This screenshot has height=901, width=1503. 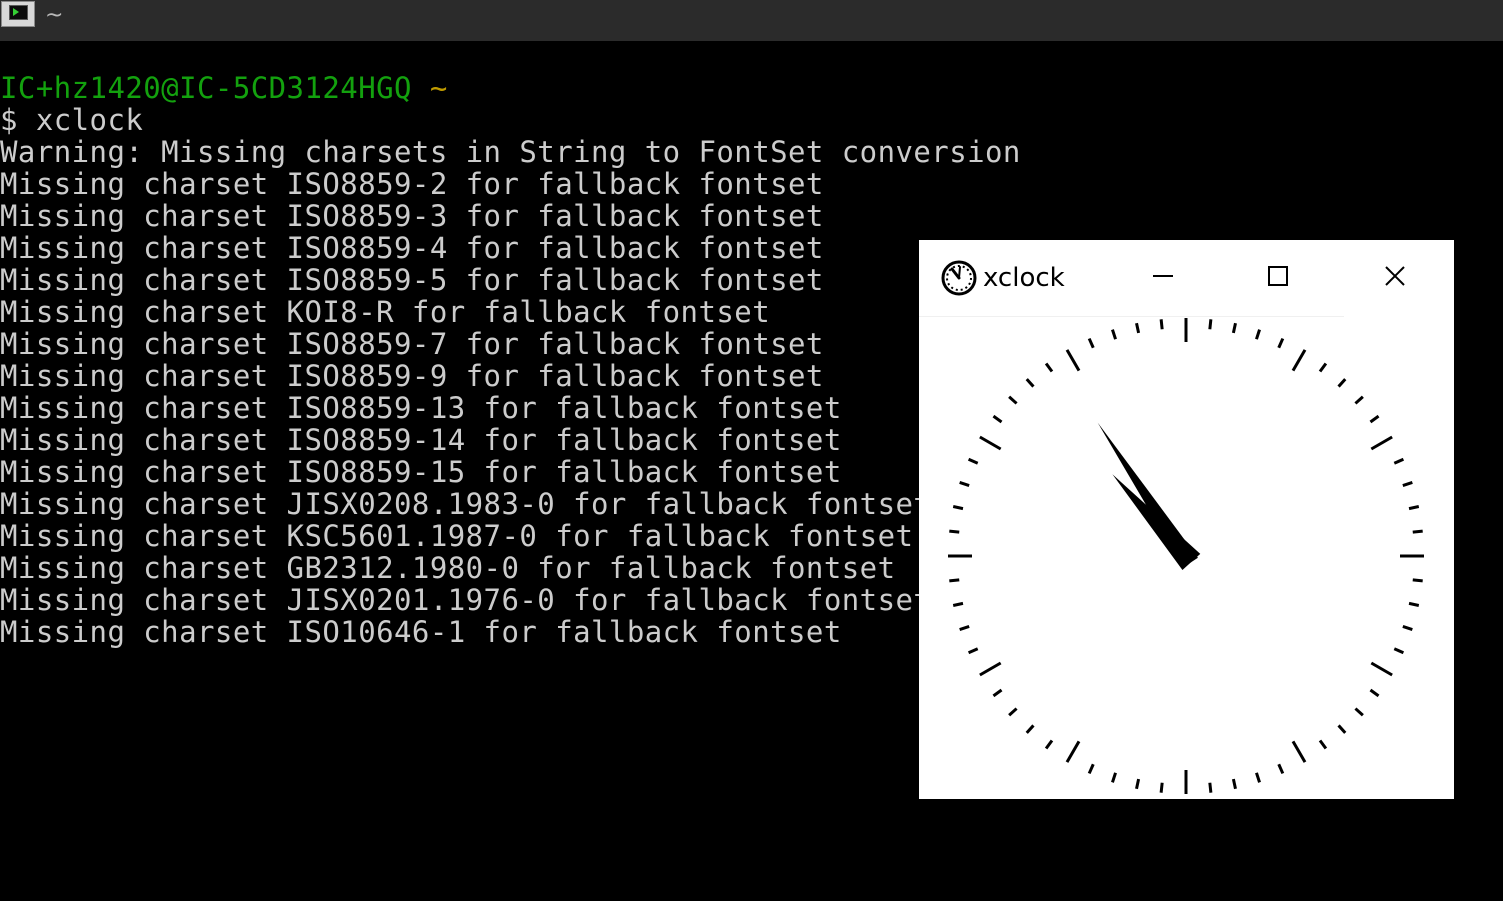 I want to click on maximize-icon, so click(x=1278, y=276).